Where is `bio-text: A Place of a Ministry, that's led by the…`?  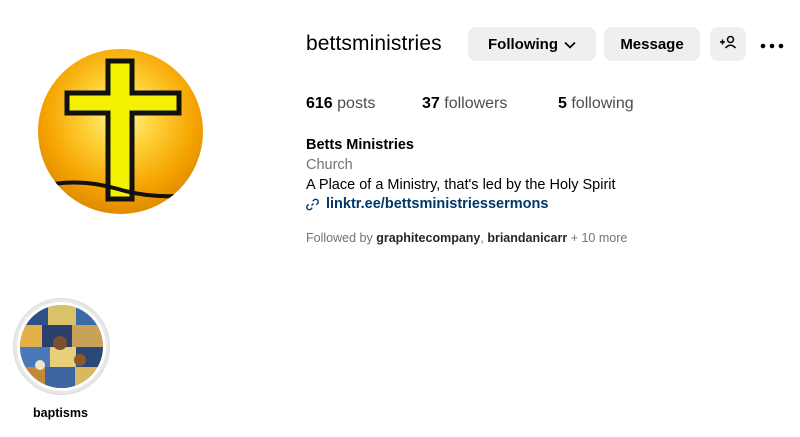
bio-text: A Place of a Ministry, that's led by the… is located at coordinates (461, 185).